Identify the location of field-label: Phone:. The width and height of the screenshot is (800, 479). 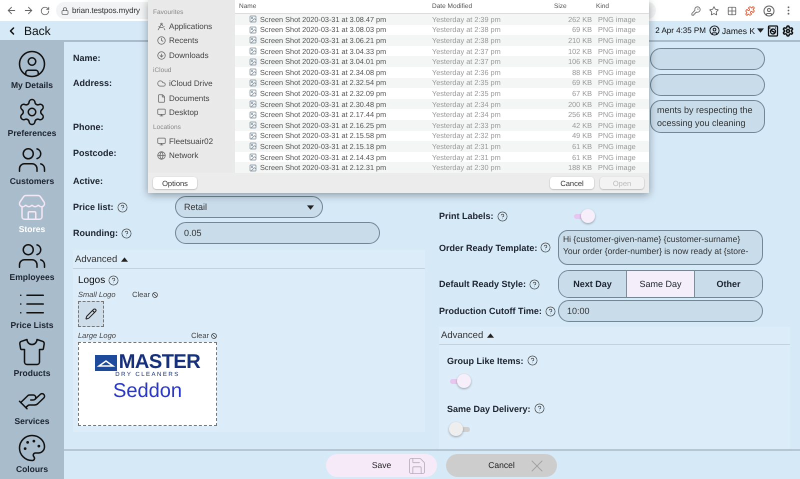
(88, 127).